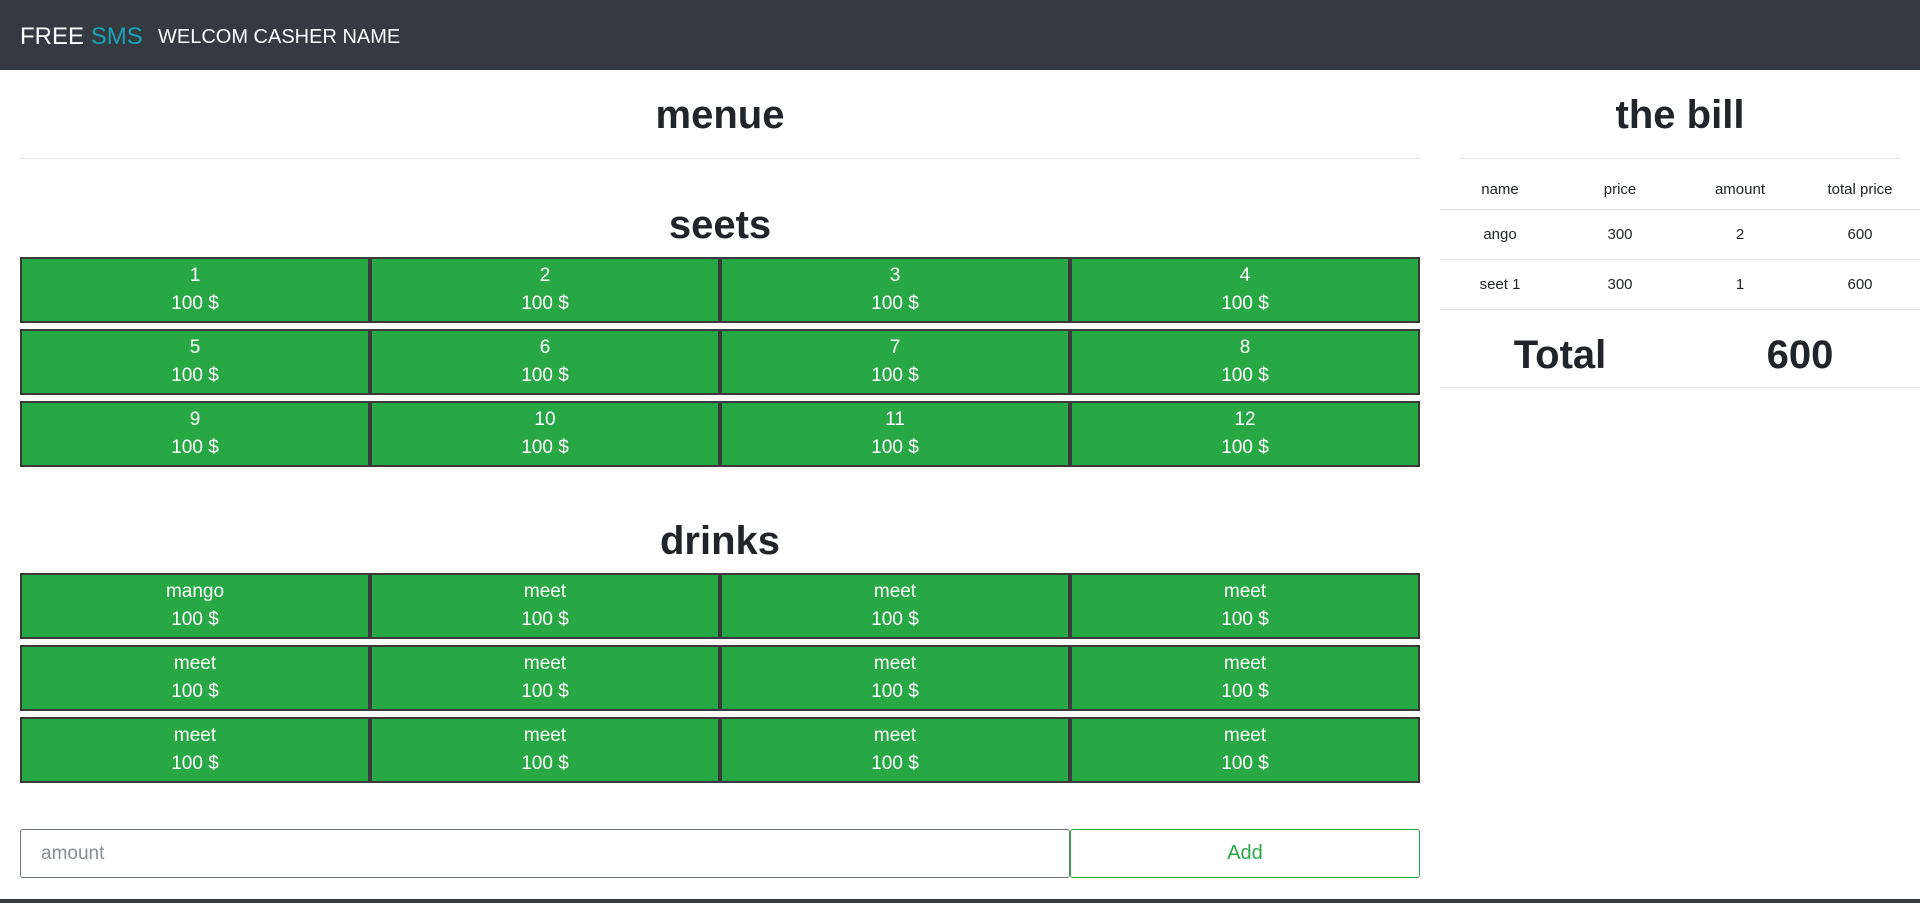 This screenshot has height=903, width=1920. Describe the element at coordinates (895, 419) in the screenshot. I see `tile-name: 11` at that location.